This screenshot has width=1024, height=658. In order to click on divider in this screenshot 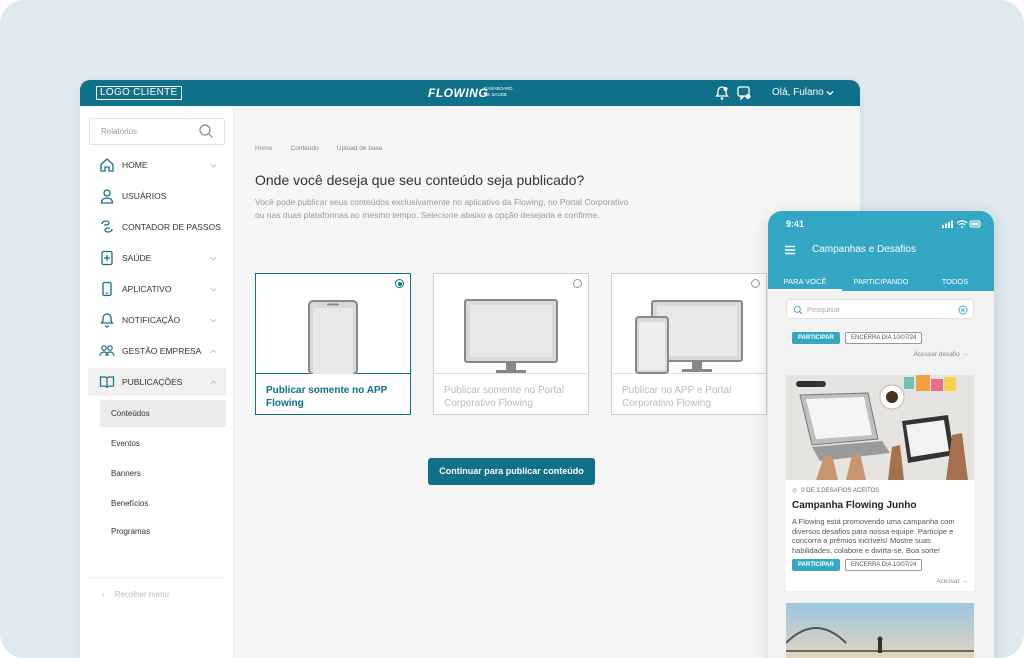, I will do `click(157, 577)`.